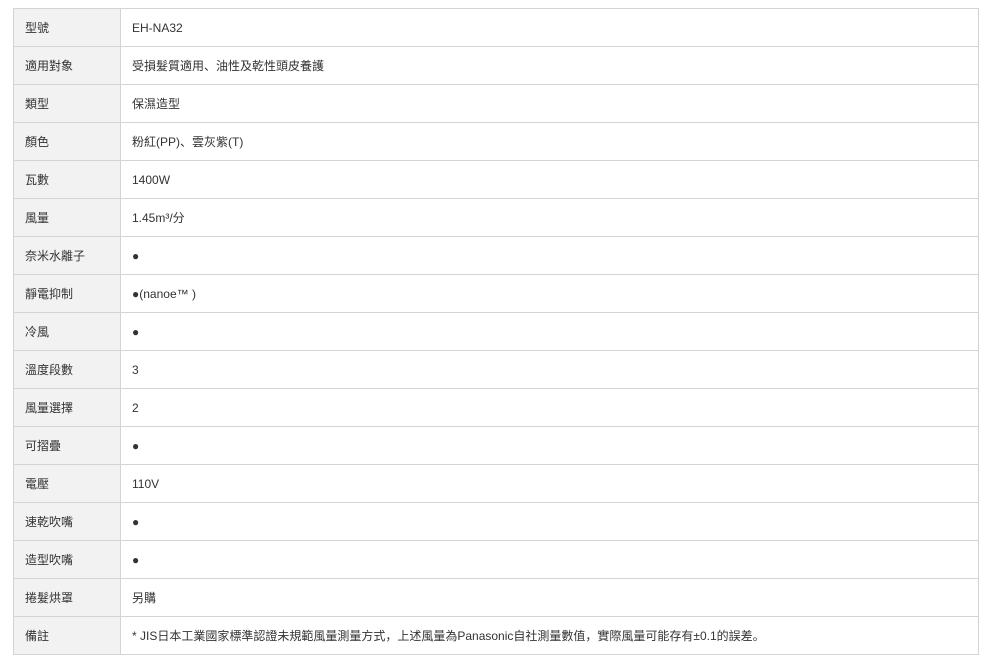 The width and height of the screenshot is (990, 666). I want to click on table-row: 類型 保濕造型, so click(496, 103).